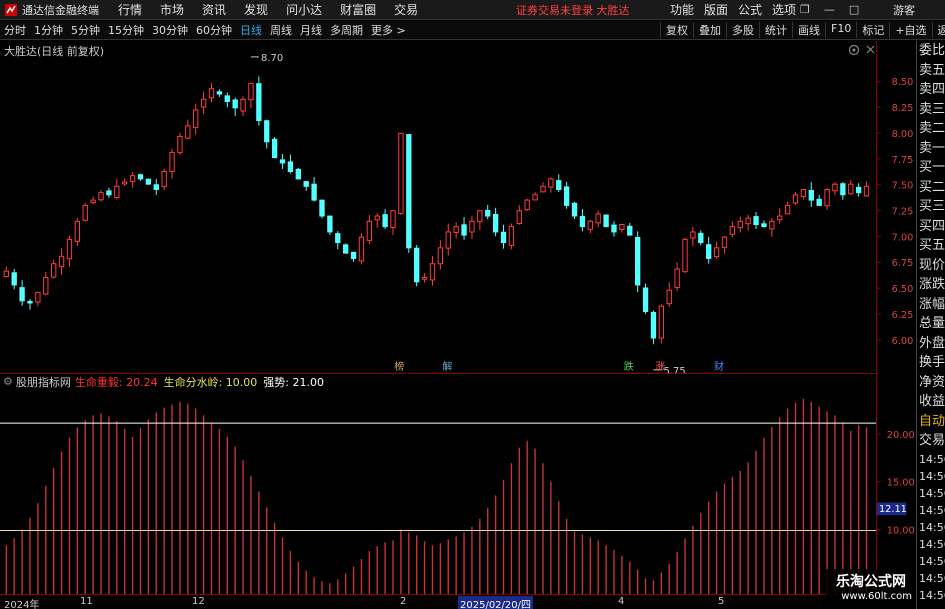 This screenshot has height=609, width=945. What do you see at coordinates (829, 9) in the screenshot?
I see `minimize-icon: —` at bounding box center [829, 9].